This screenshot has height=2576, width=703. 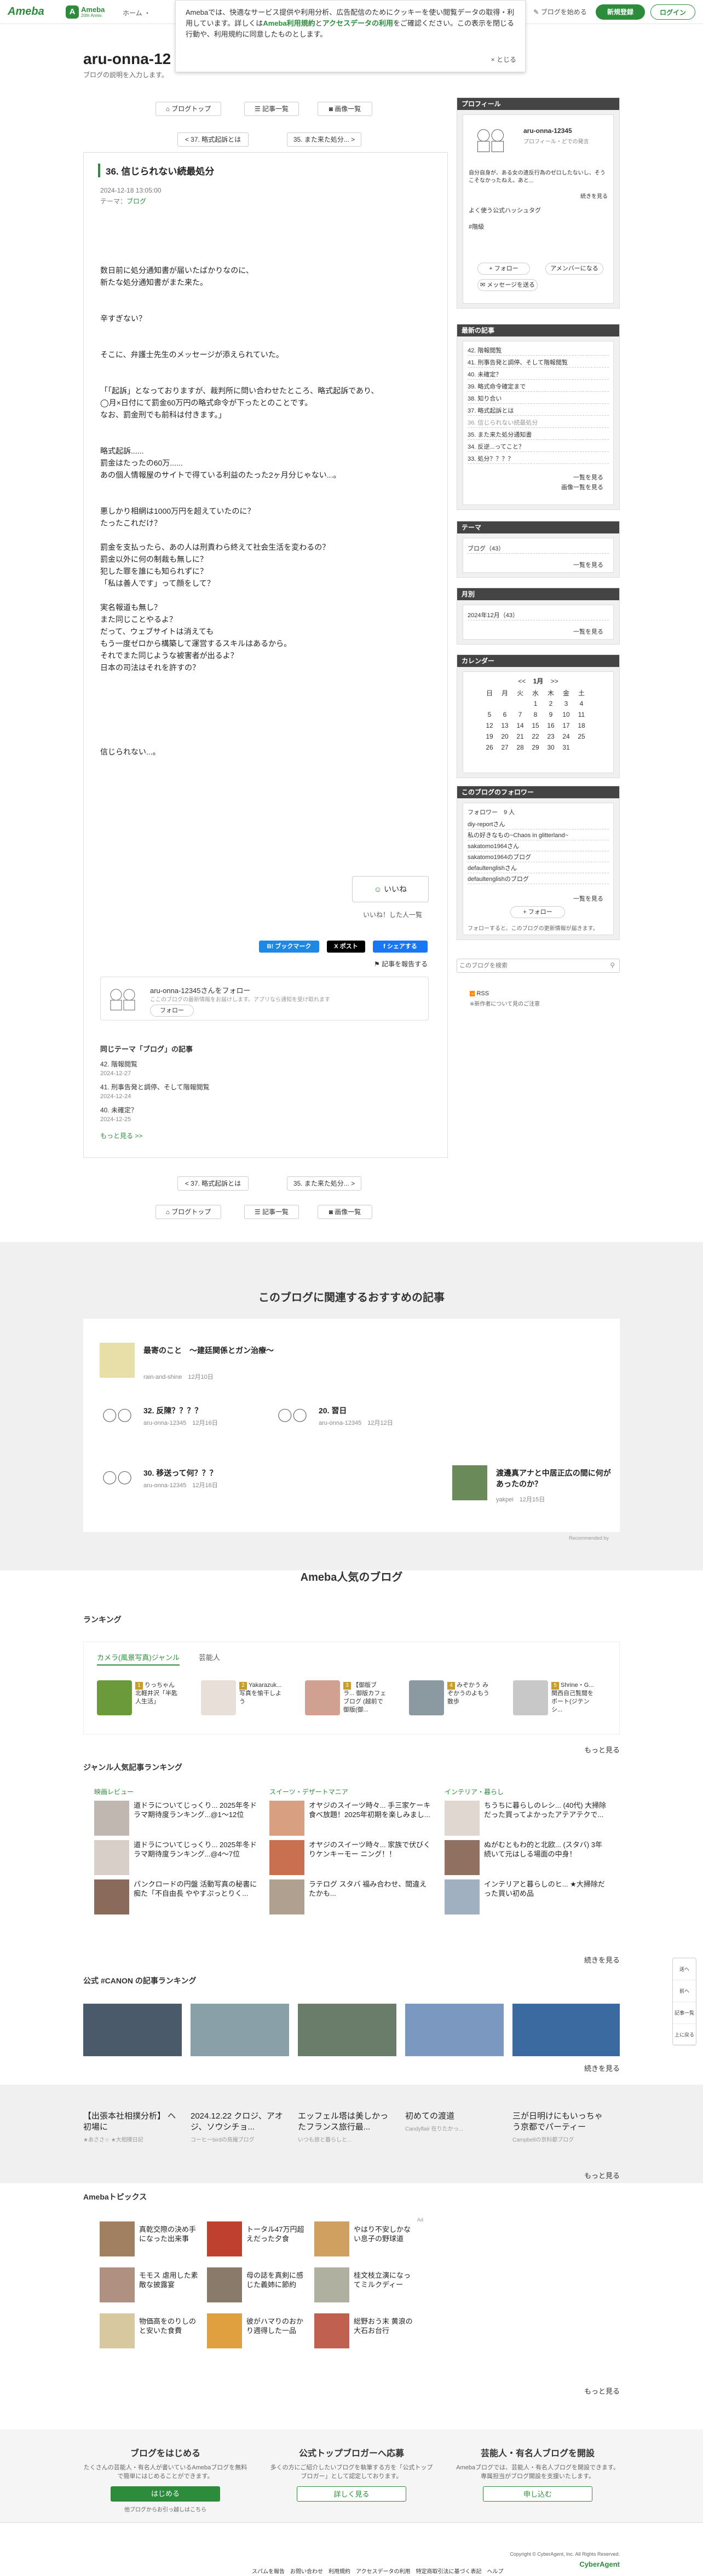 What do you see at coordinates (271, 1212) in the screenshot?
I see `article-list-button-bottom: ☰ 記事一覧` at bounding box center [271, 1212].